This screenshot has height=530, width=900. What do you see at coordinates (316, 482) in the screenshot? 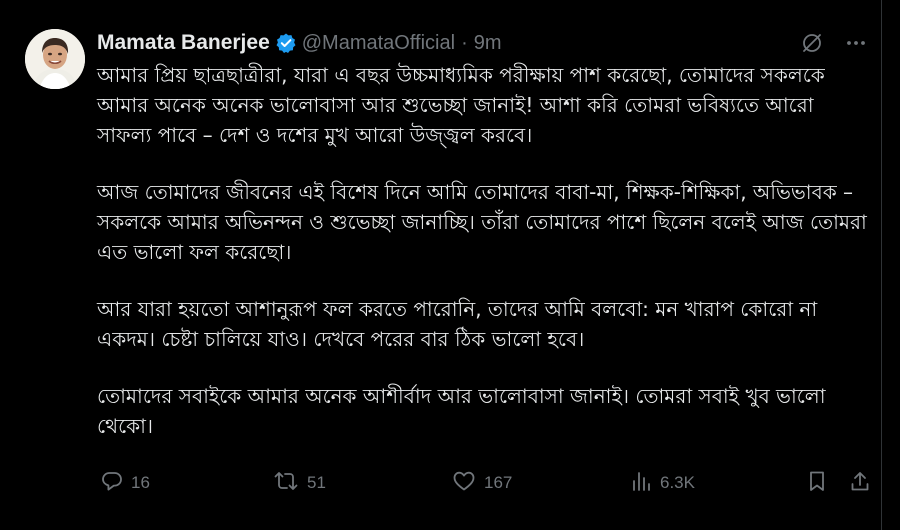
I see `repost-count: 51` at bounding box center [316, 482].